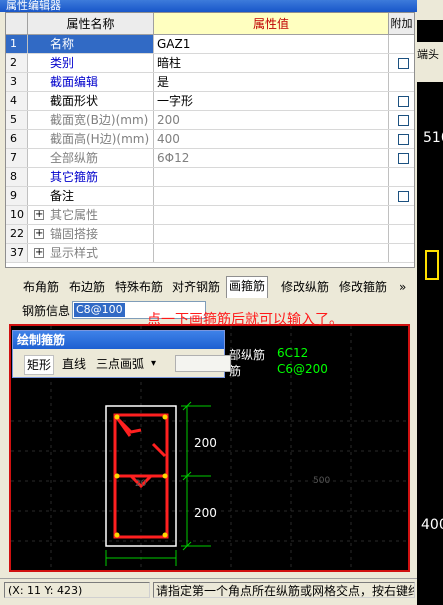 The image size is (443, 605). I want to click on tab-special-bar: 特殊布筋, so click(139, 287).